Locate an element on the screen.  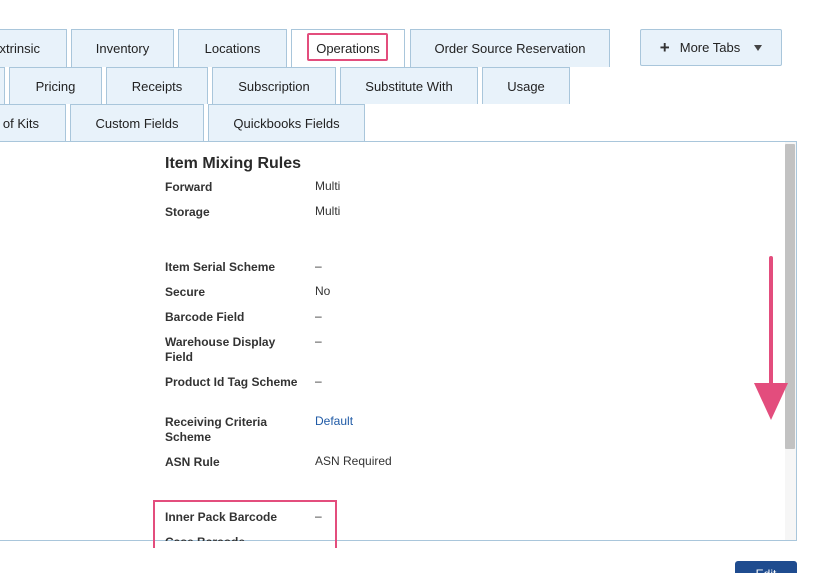
tab-extrinsic: xtrinsic is located at coordinates (33, 48).